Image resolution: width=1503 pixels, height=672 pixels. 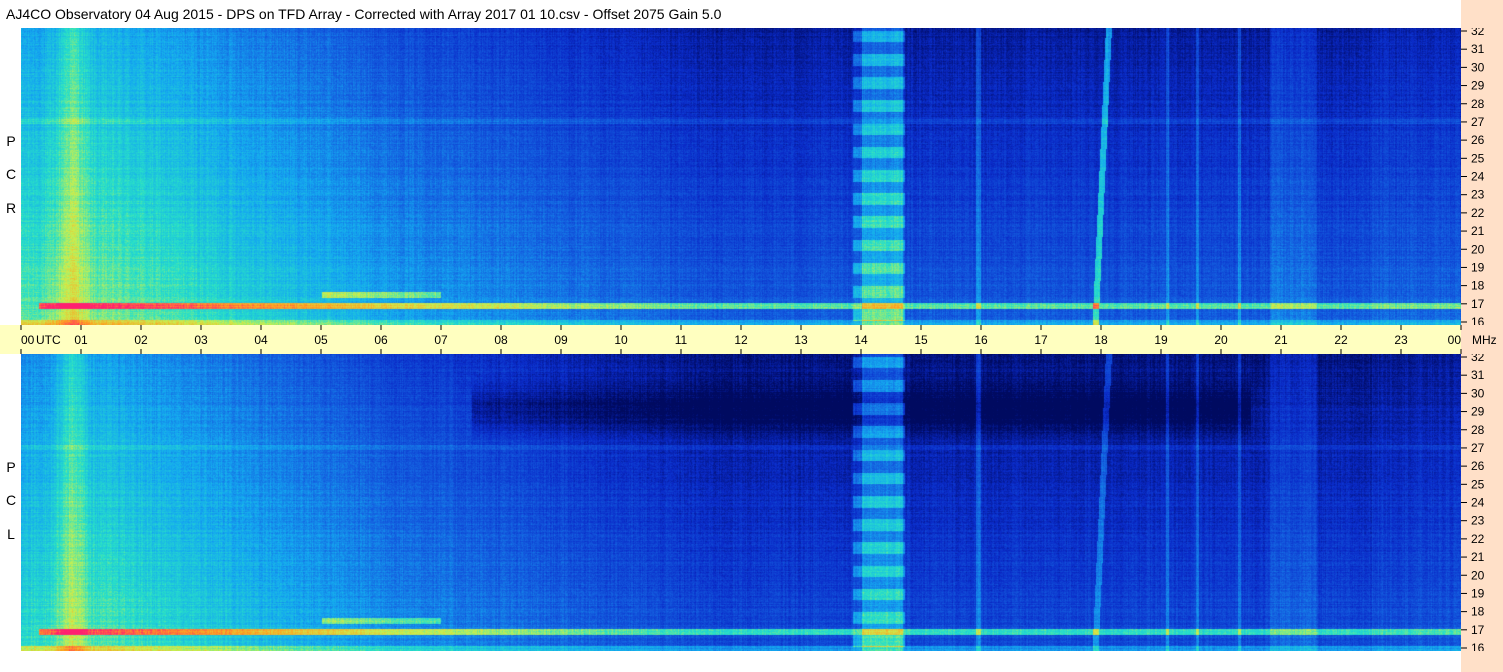 I want to click on time-tick-label: 18, so click(x=1101, y=340).